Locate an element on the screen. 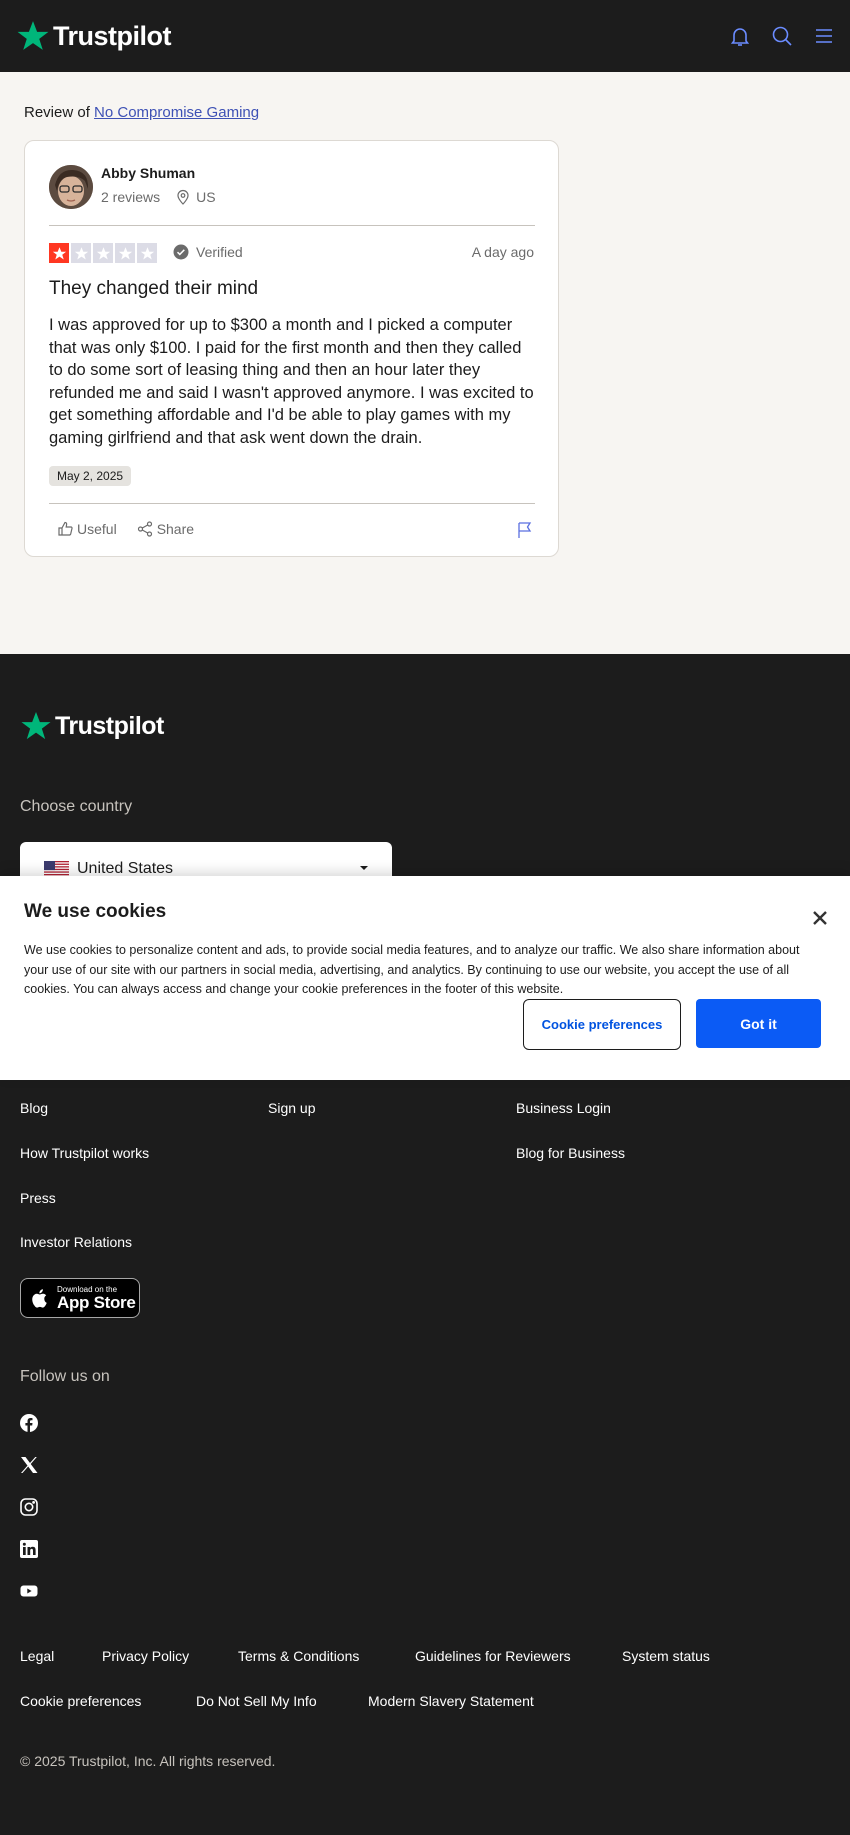 The width and height of the screenshot is (850, 1835). avatar is located at coordinates (71, 187).